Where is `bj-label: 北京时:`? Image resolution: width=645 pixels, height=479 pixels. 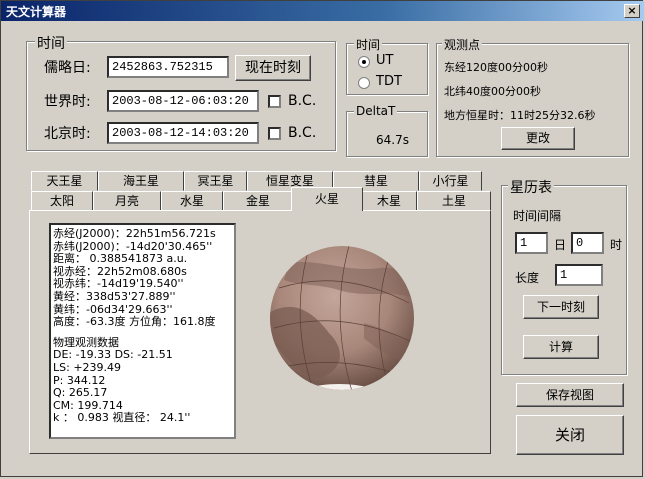 bj-label: 北京时: is located at coordinates (67, 134).